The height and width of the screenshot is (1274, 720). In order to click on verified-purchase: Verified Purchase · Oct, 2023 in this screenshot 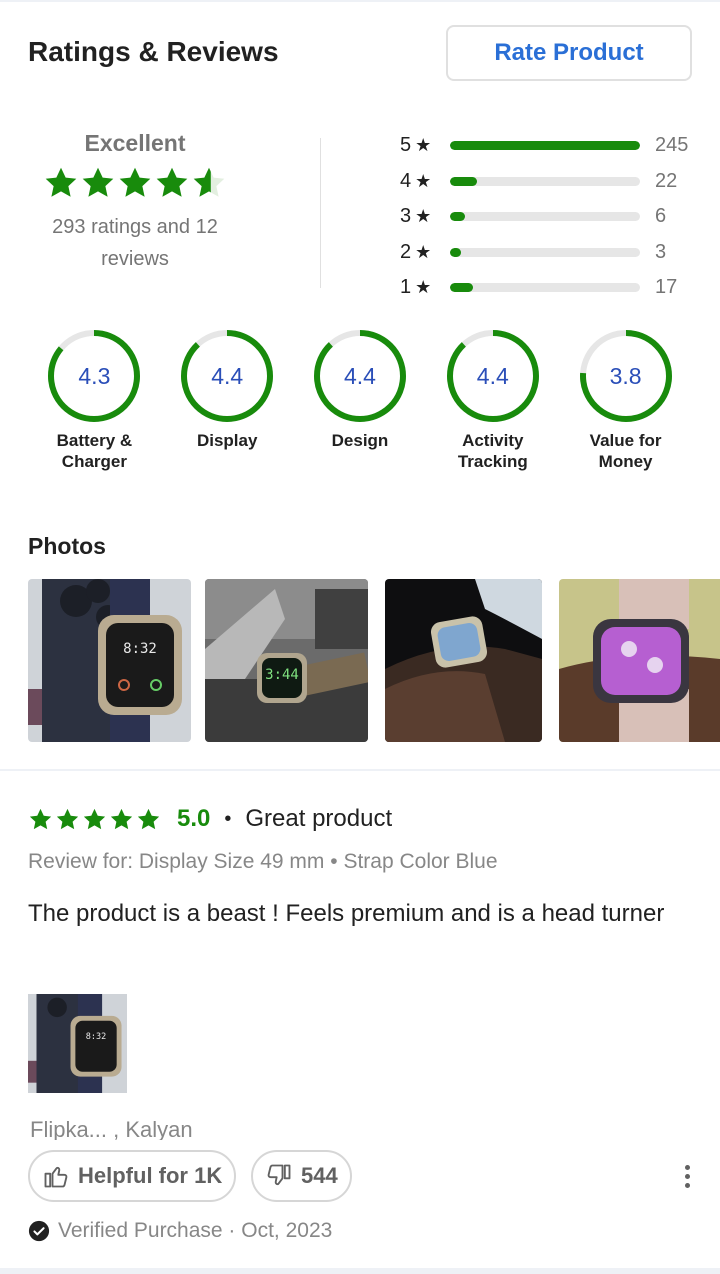, I will do `click(180, 1231)`.